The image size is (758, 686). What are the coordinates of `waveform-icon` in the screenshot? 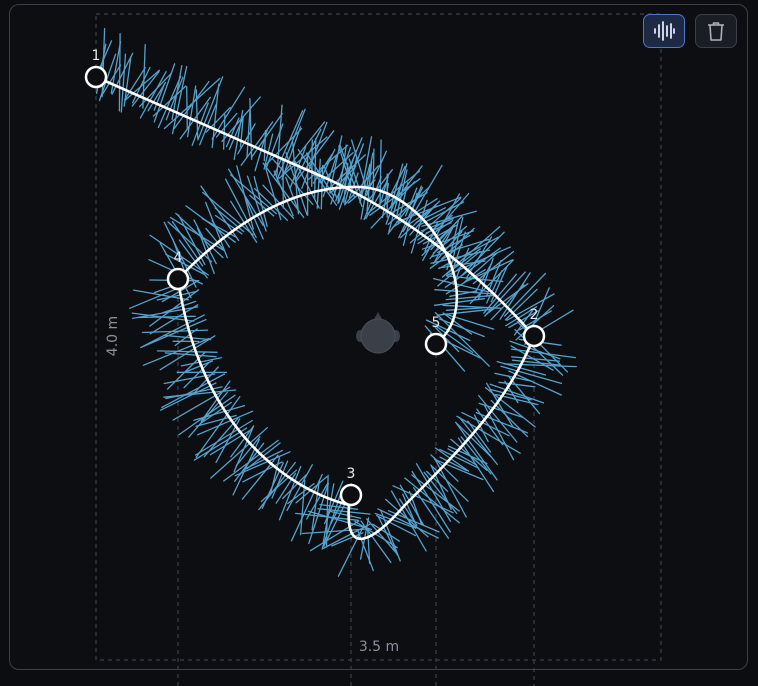 It's located at (664, 31).